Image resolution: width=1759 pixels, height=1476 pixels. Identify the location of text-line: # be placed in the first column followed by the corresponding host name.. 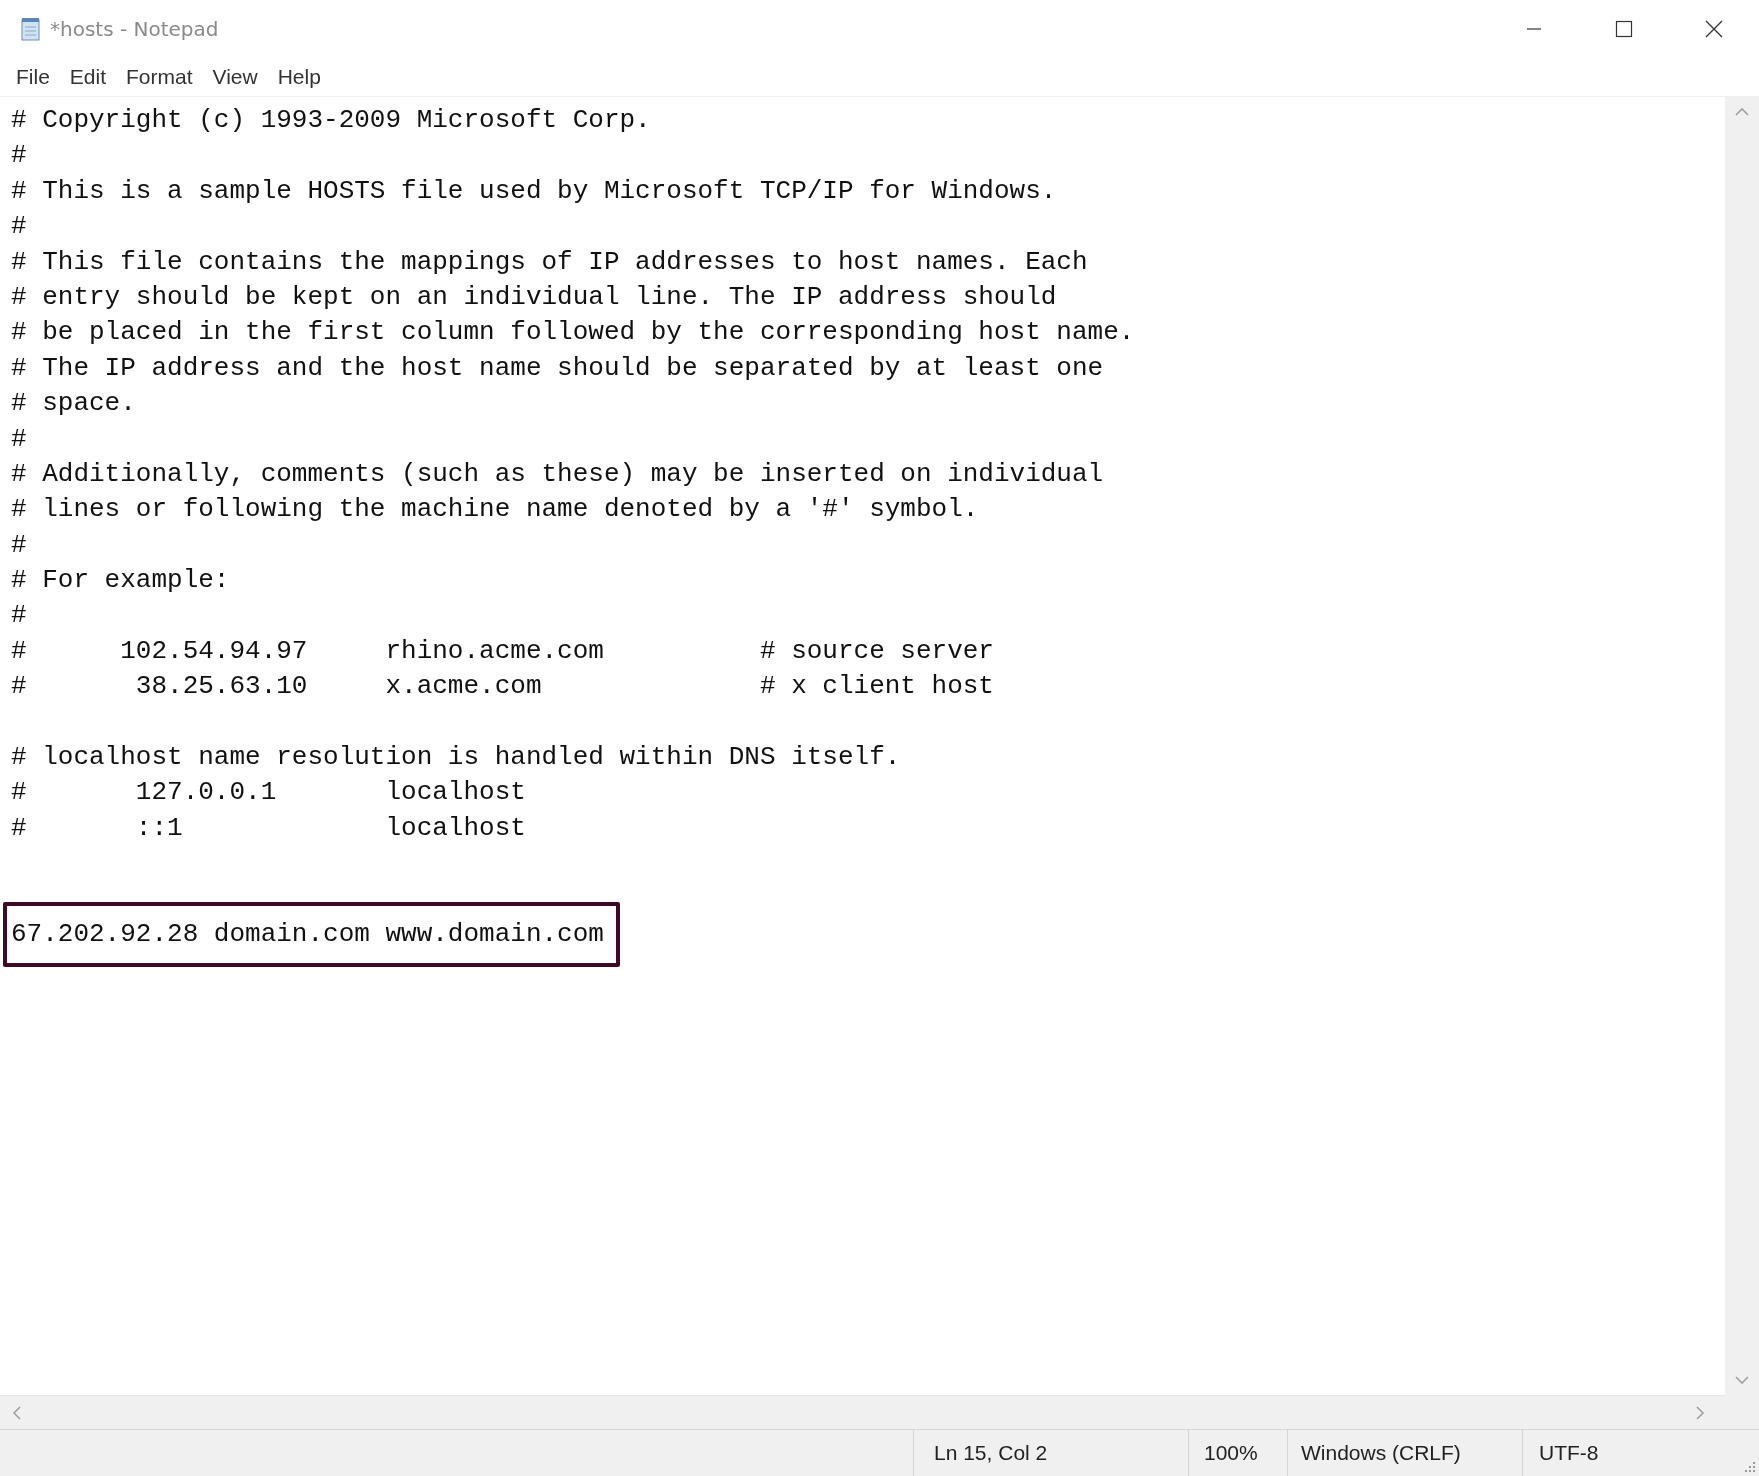
(573, 333).